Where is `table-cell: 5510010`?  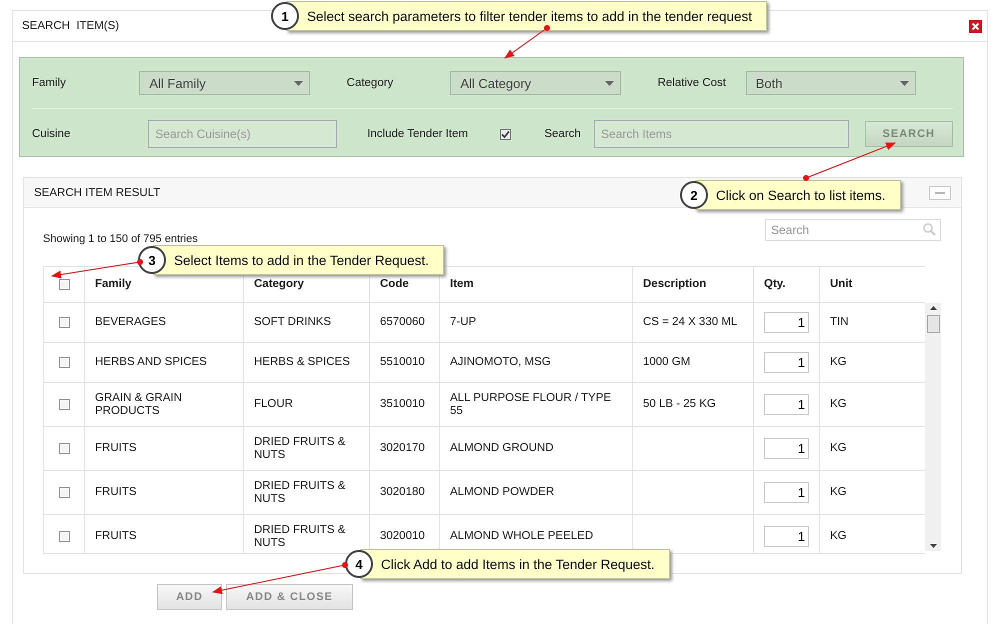 table-cell: 5510010 is located at coordinates (402, 362).